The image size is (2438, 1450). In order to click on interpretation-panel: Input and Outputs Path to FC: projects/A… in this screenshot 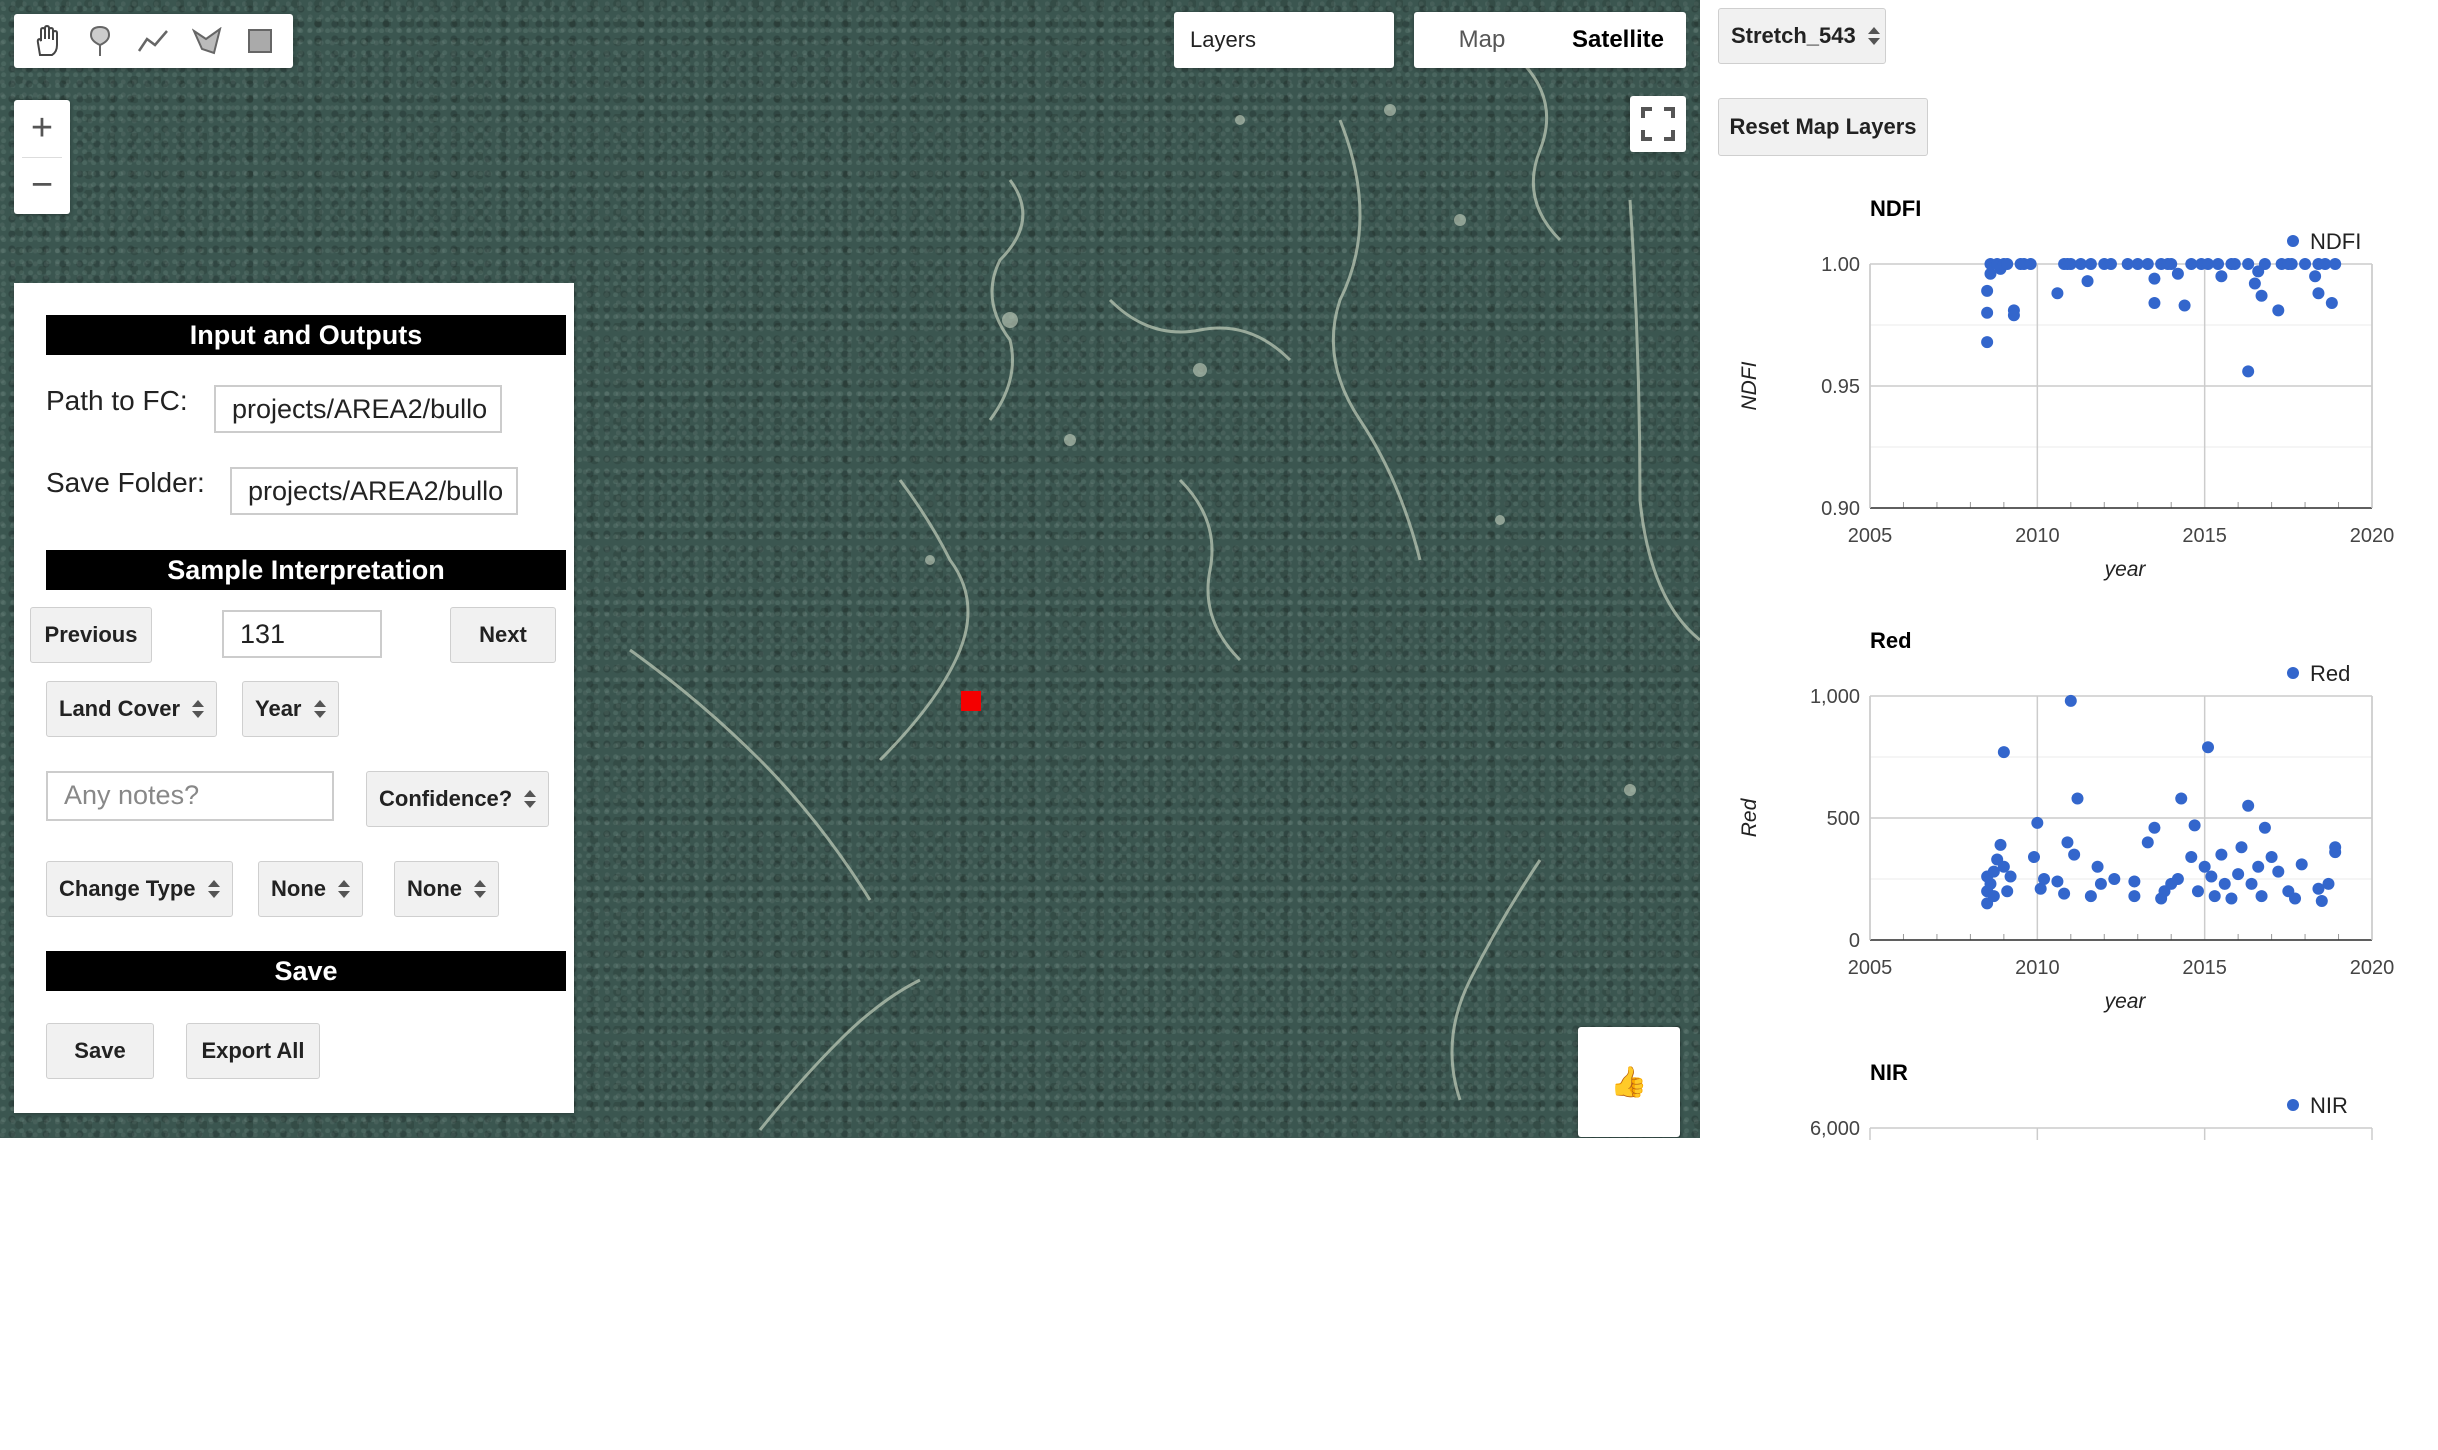, I will do `click(294, 698)`.